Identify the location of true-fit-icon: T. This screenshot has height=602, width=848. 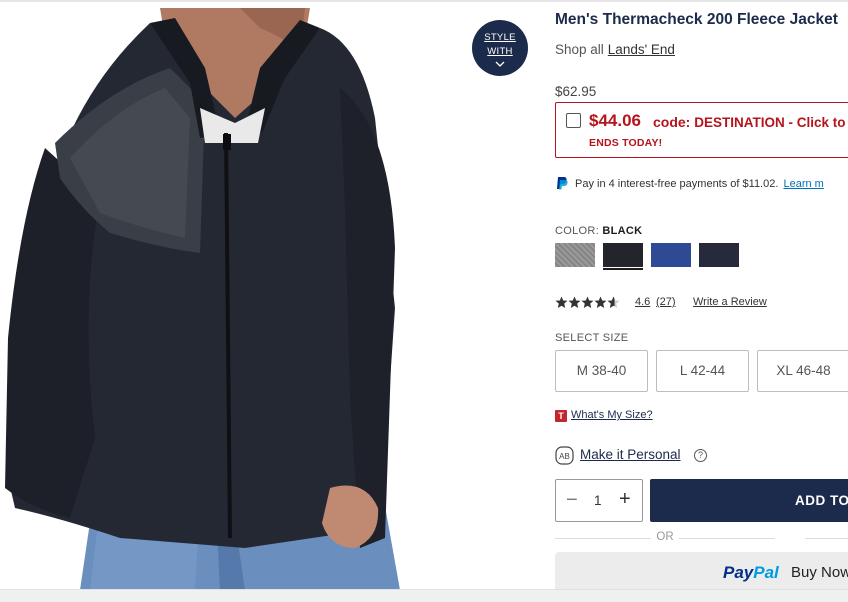
(561, 416).